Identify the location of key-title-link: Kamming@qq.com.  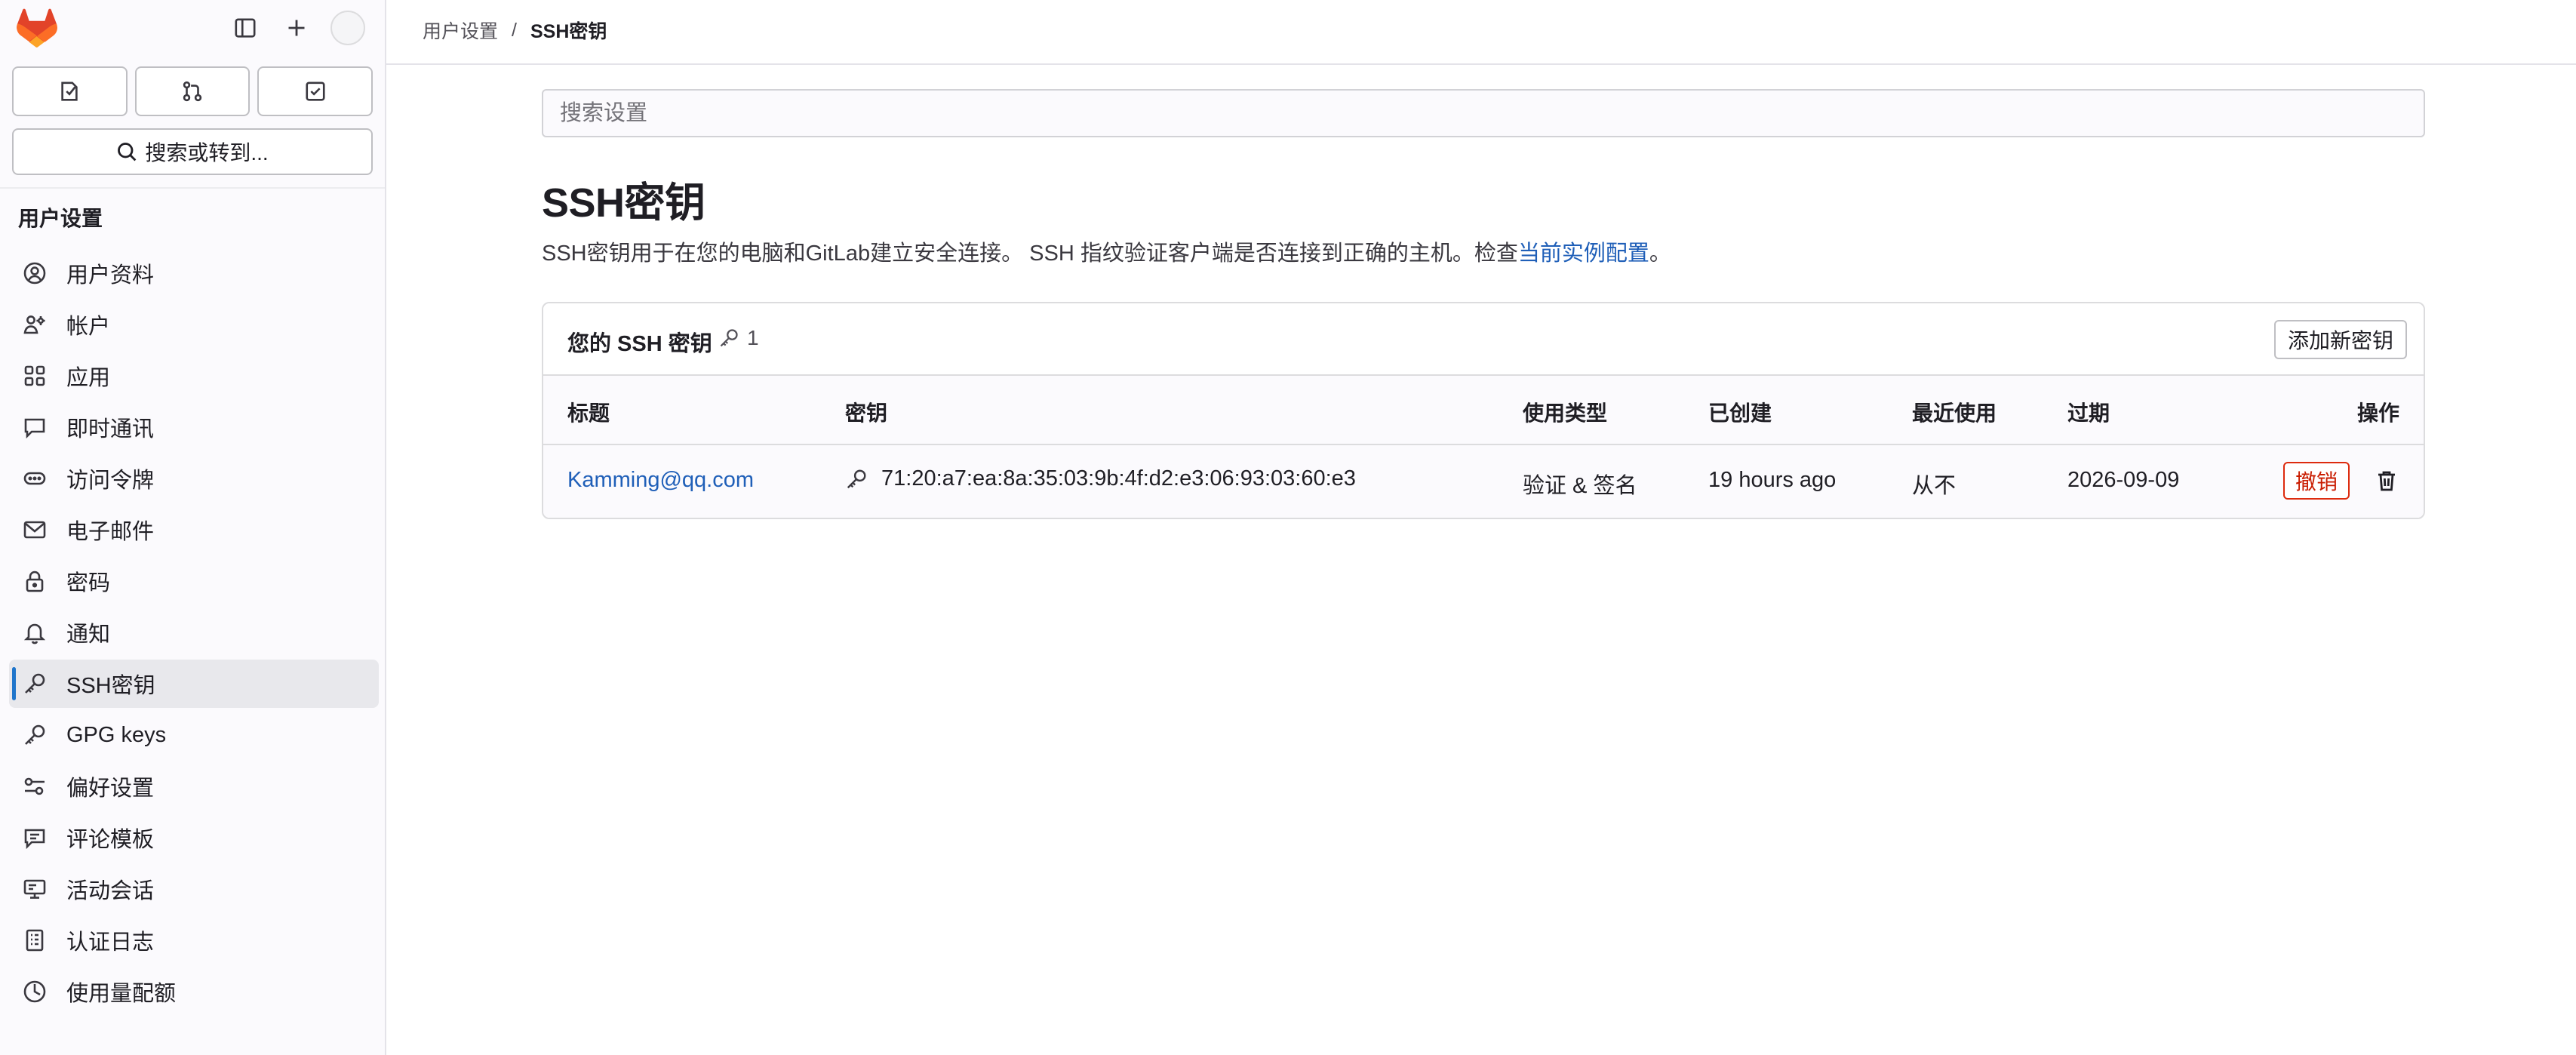
(660, 480).